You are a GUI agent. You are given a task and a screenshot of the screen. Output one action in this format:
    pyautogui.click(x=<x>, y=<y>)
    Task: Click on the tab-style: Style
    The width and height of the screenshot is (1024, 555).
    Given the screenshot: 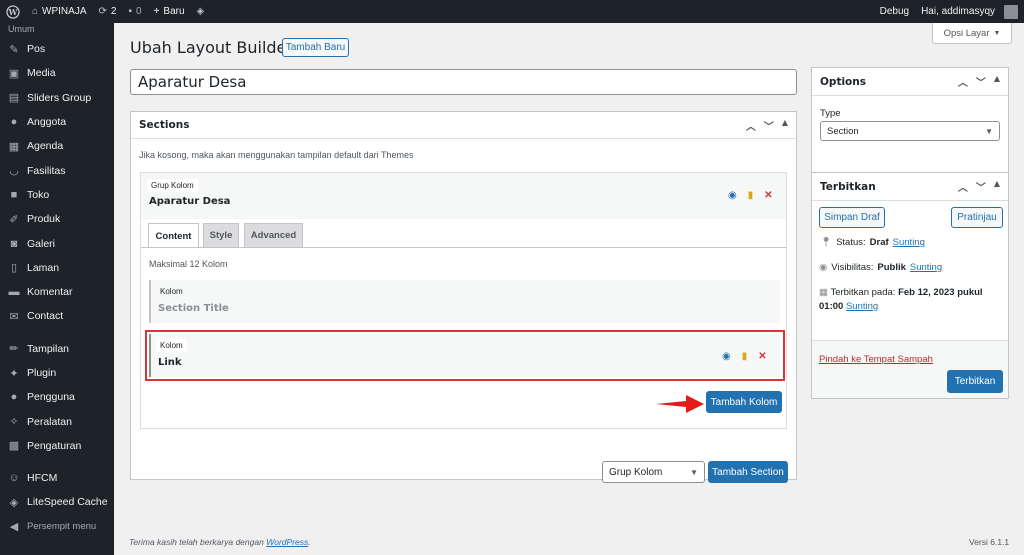 What is the action you would take?
    pyautogui.click(x=221, y=235)
    